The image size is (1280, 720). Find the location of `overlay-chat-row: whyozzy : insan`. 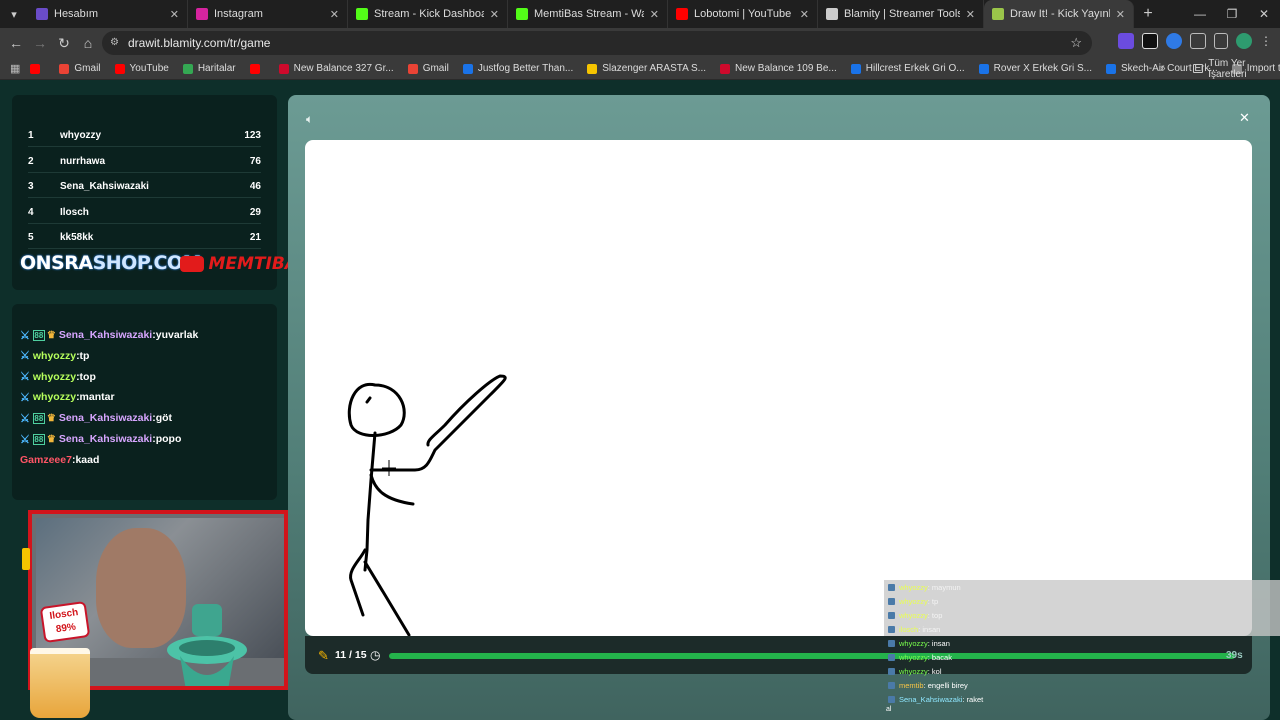

overlay-chat-row: whyozzy : insan is located at coordinates (1082, 643).